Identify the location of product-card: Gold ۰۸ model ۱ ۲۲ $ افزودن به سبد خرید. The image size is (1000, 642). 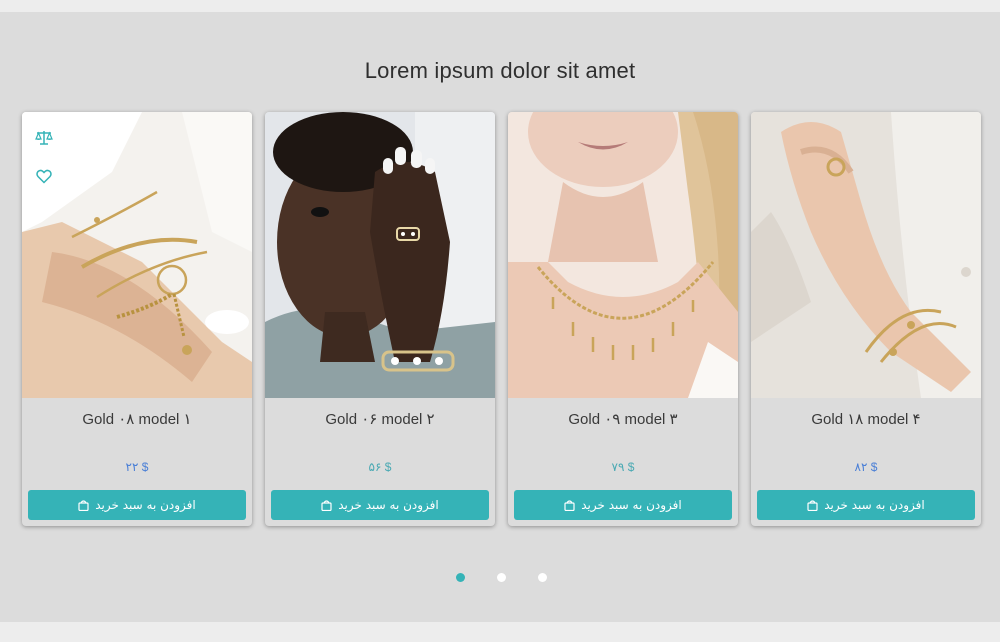
(137, 319).